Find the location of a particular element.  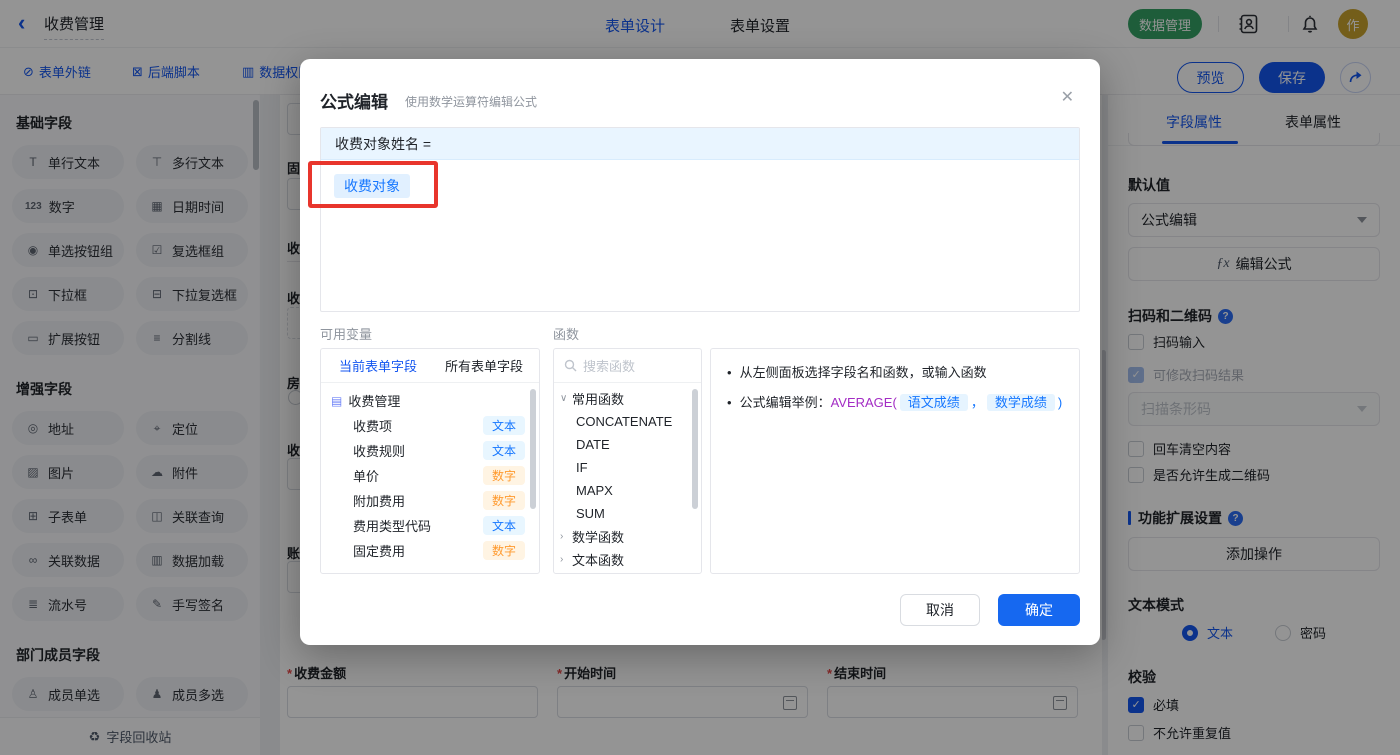

function-search: 搜索函数 is located at coordinates (627, 366).